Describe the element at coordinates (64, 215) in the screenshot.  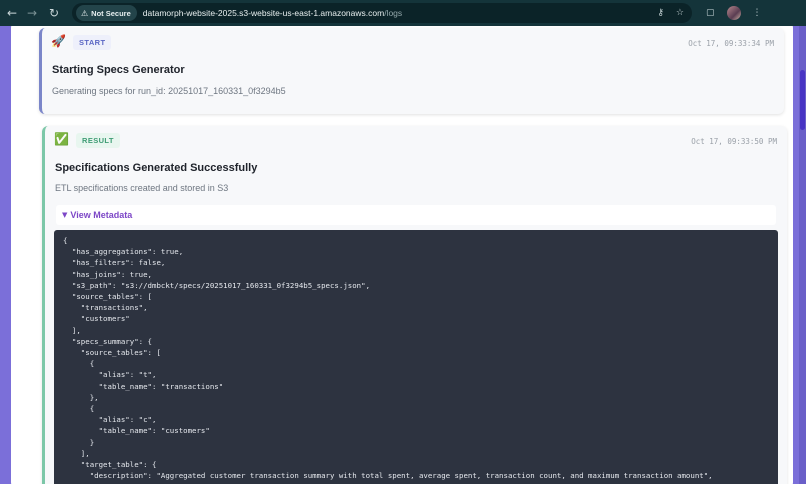
I see `triangle-down-icon: ▼` at that location.